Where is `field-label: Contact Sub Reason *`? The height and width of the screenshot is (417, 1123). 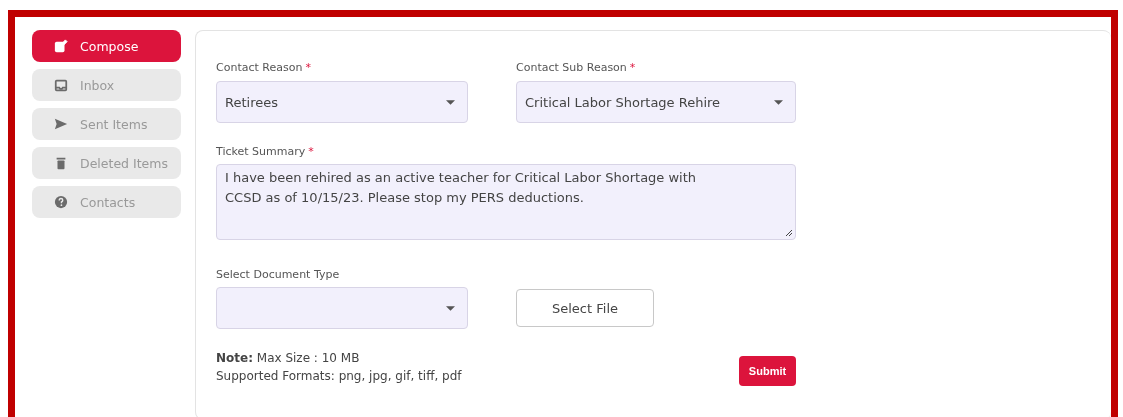
field-label: Contact Sub Reason * is located at coordinates (576, 67).